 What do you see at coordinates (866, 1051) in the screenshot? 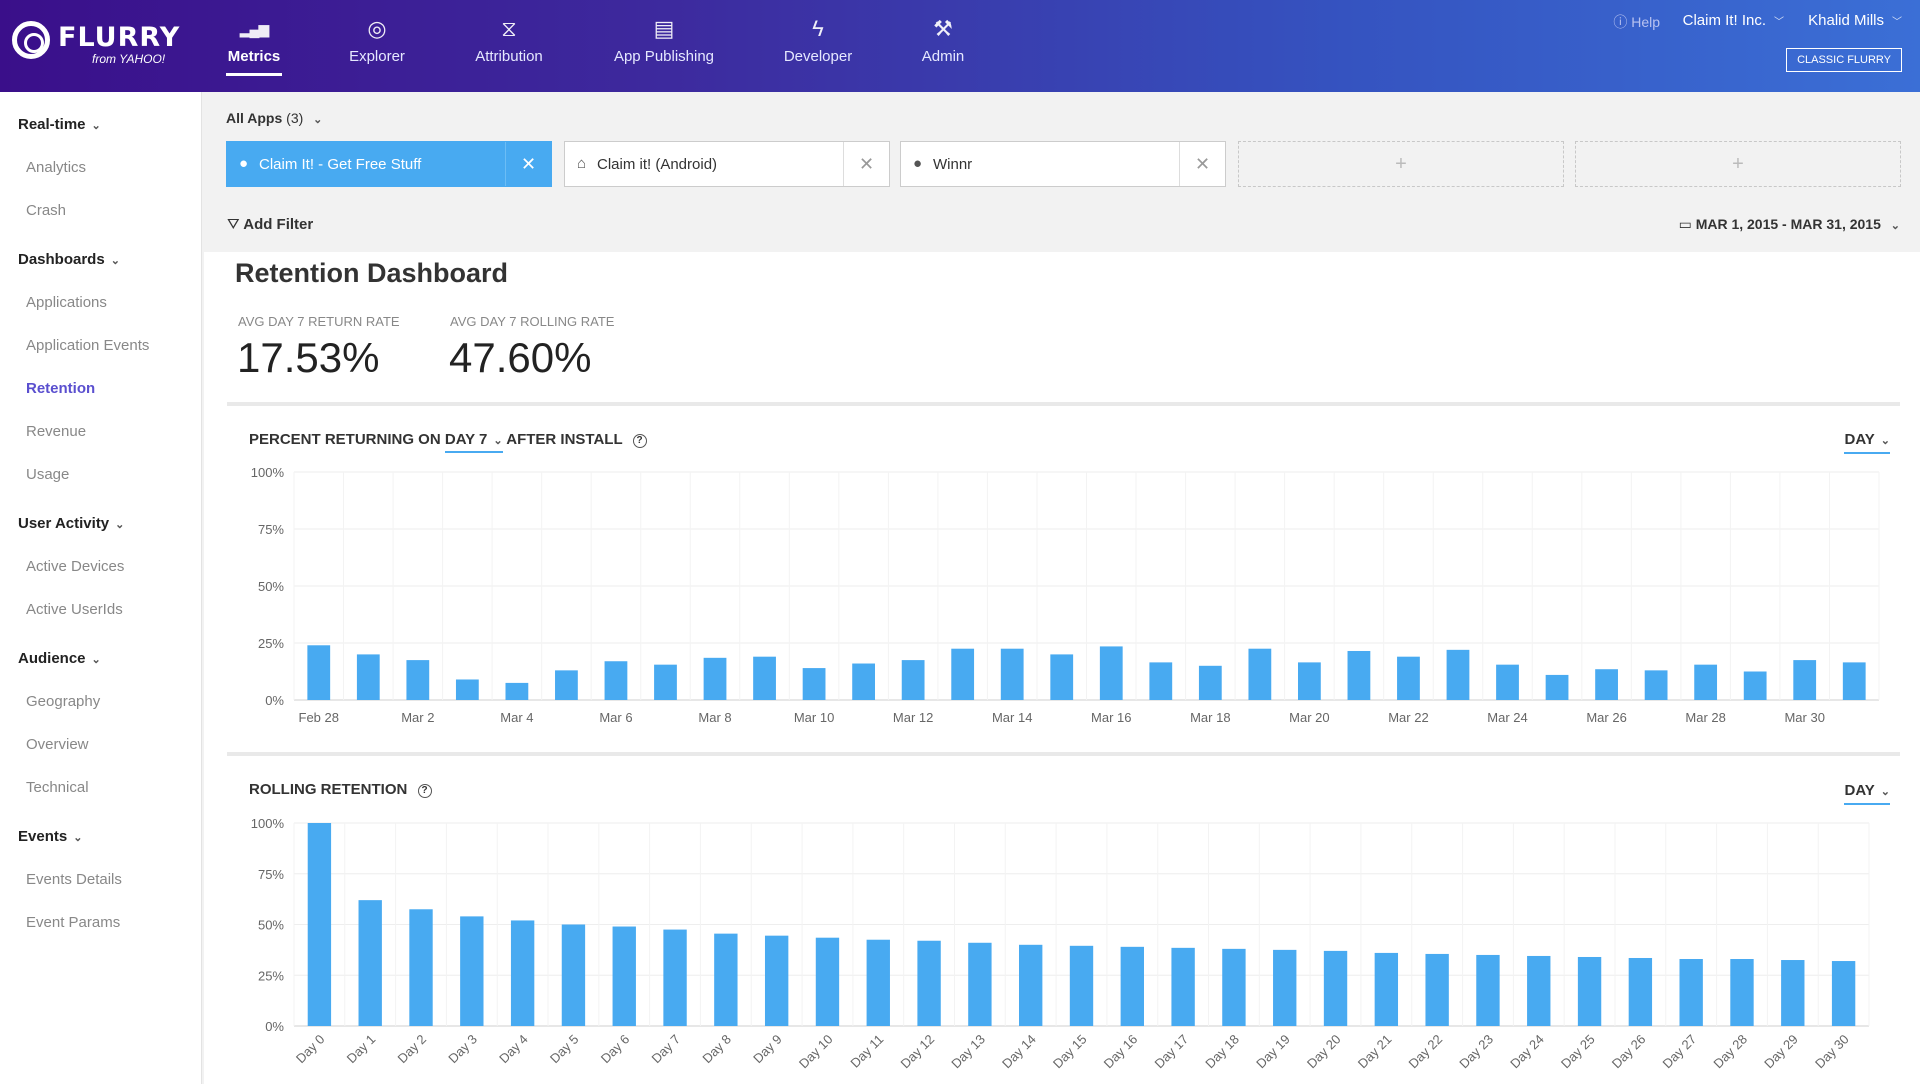
I see `x-tick-label: Day 11` at bounding box center [866, 1051].